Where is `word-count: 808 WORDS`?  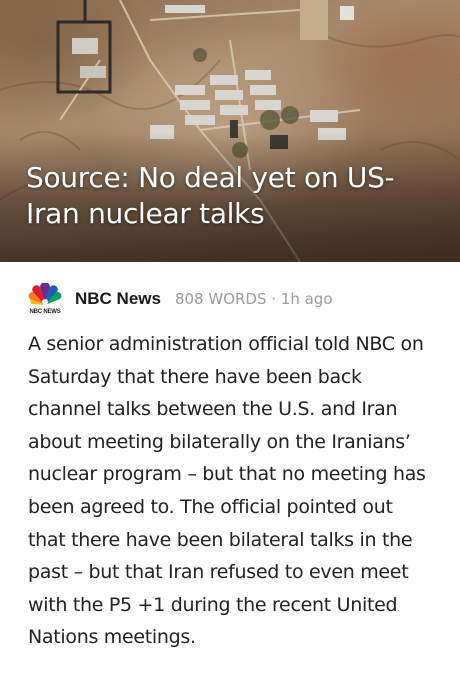 word-count: 808 WORDS is located at coordinates (220, 299).